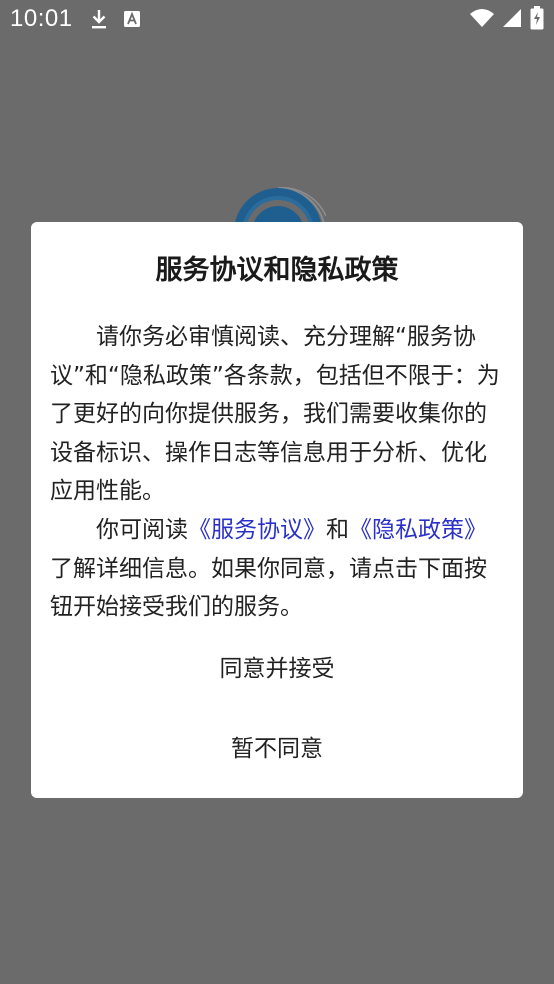  What do you see at coordinates (277, 270) in the screenshot?
I see `dialog-title: 服务协议和隐私政策` at bounding box center [277, 270].